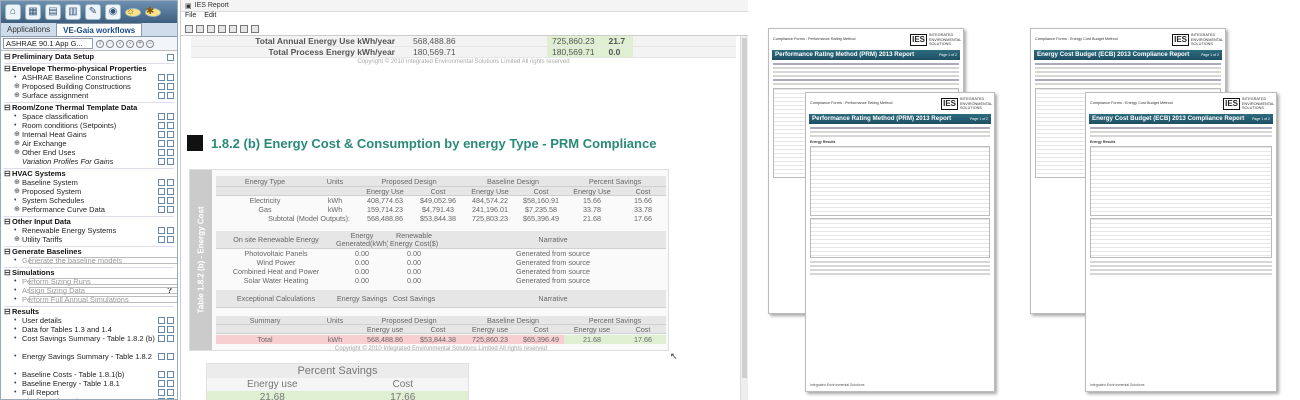  I want to click on tree-section: ⊟ Generate Baselines, so click(89, 251).